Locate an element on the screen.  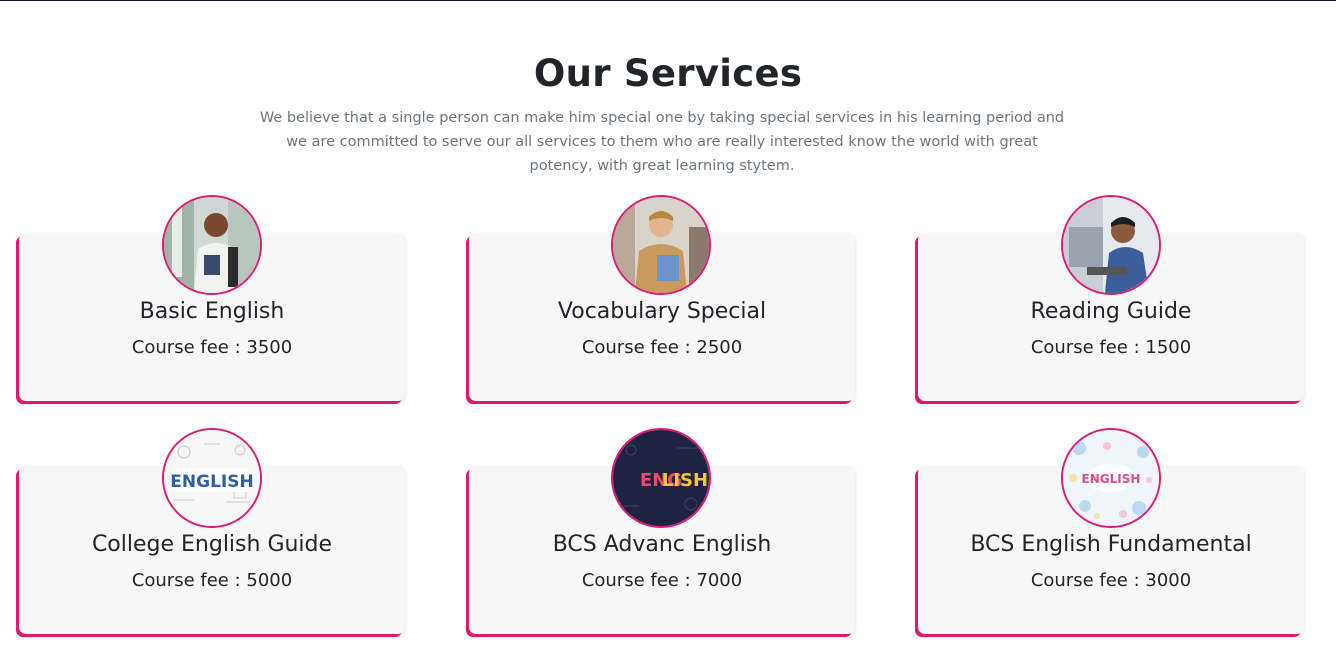
service-title: Basic English is located at coordinates (212, 311).